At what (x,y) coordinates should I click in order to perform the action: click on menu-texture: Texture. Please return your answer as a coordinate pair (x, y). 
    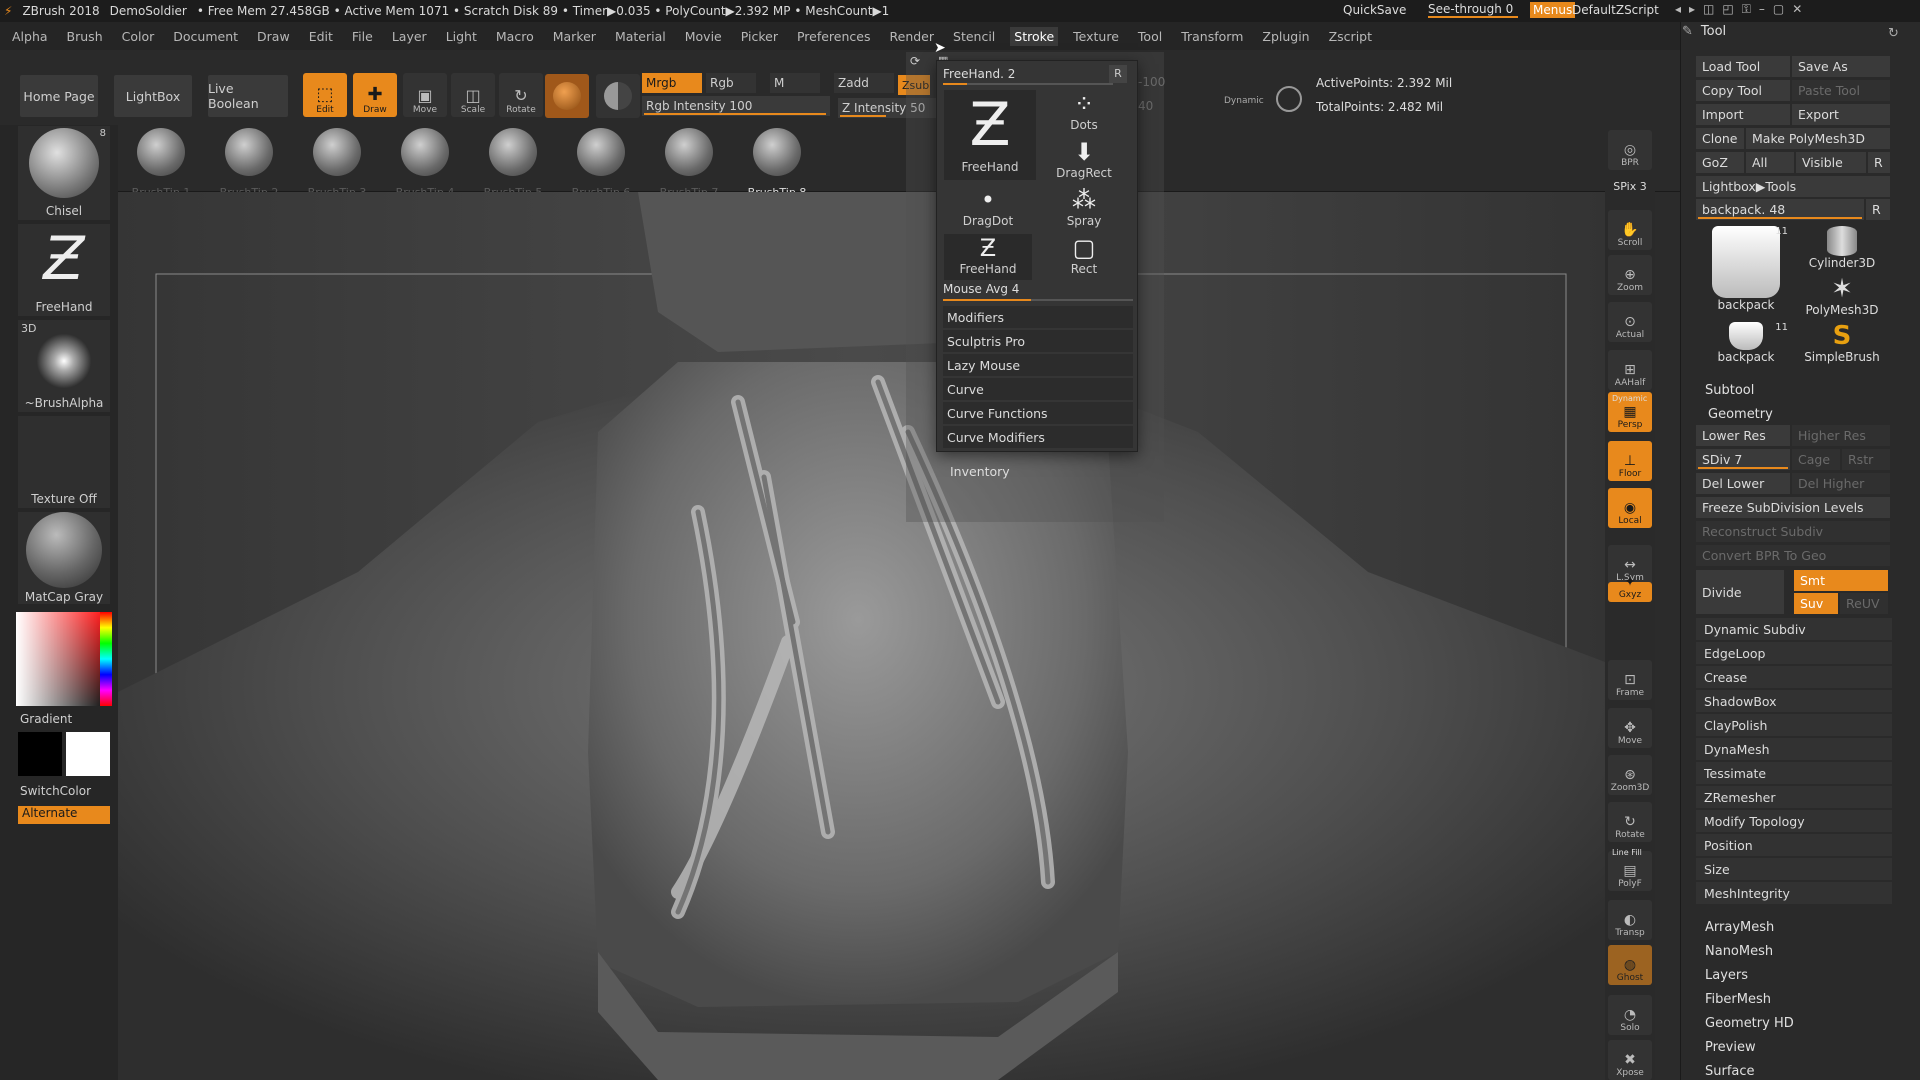
    Looking at the image, I should click on (1096, 36).